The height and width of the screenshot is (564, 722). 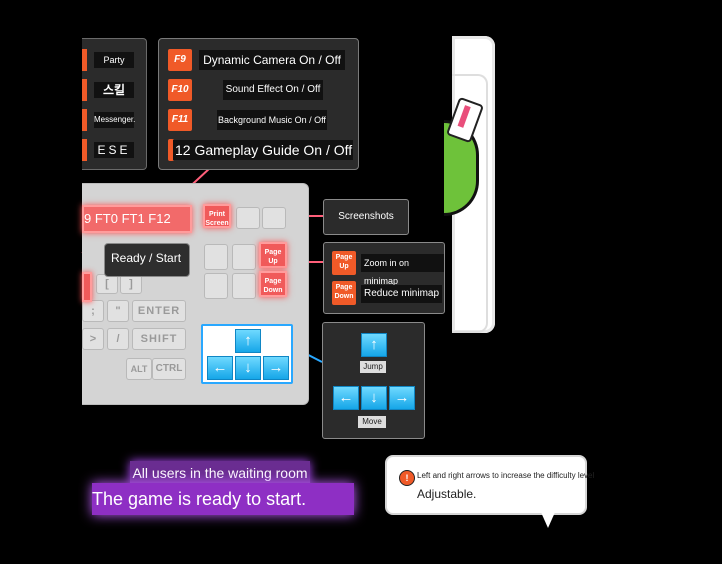 I want to click on hotkey-label: Party, so click(x=114, y=60).